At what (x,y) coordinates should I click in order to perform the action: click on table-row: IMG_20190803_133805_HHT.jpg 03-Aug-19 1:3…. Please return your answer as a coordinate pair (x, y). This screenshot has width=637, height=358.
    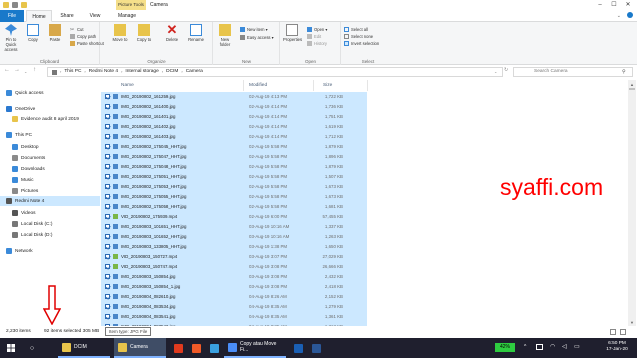
    Looking at the image, I should click on (234, 247).